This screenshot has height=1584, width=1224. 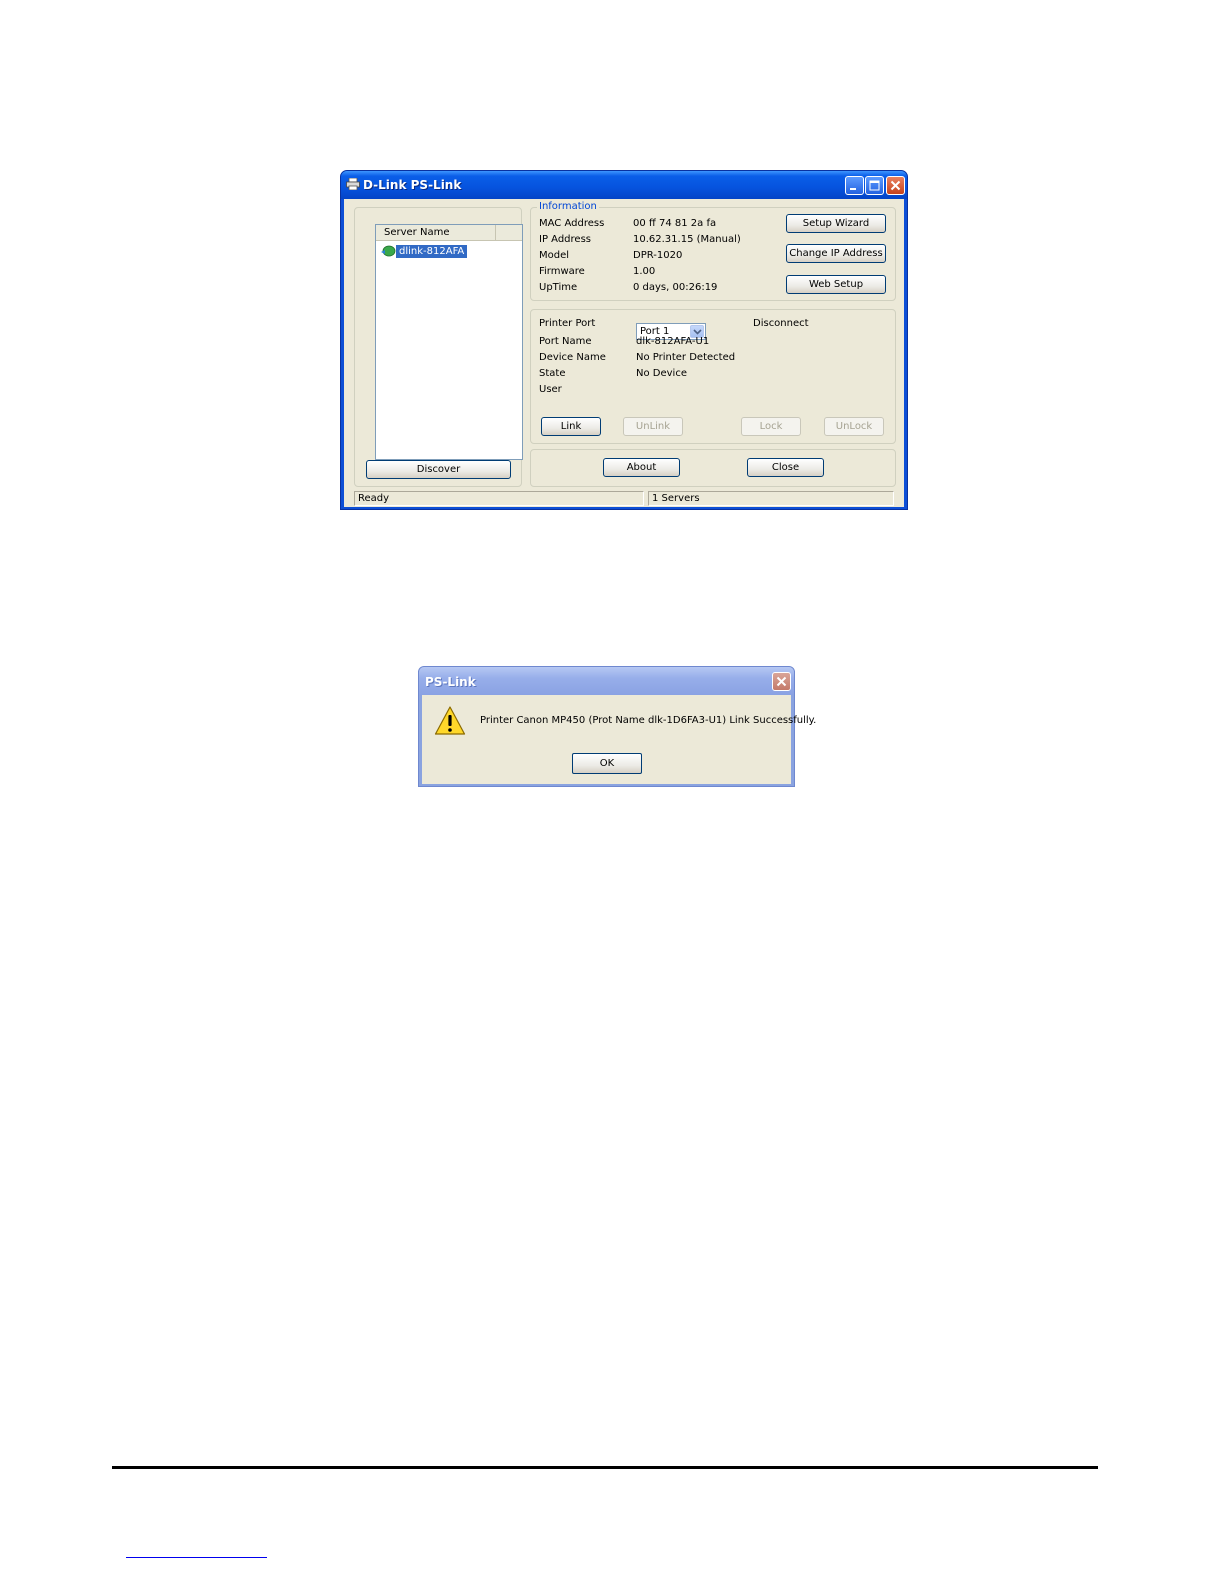 What do you see at coordinates (449, 342) in the screenshot?
I see `server-list: Server Name dlink-812AFA` at bounding box center [449, 342].